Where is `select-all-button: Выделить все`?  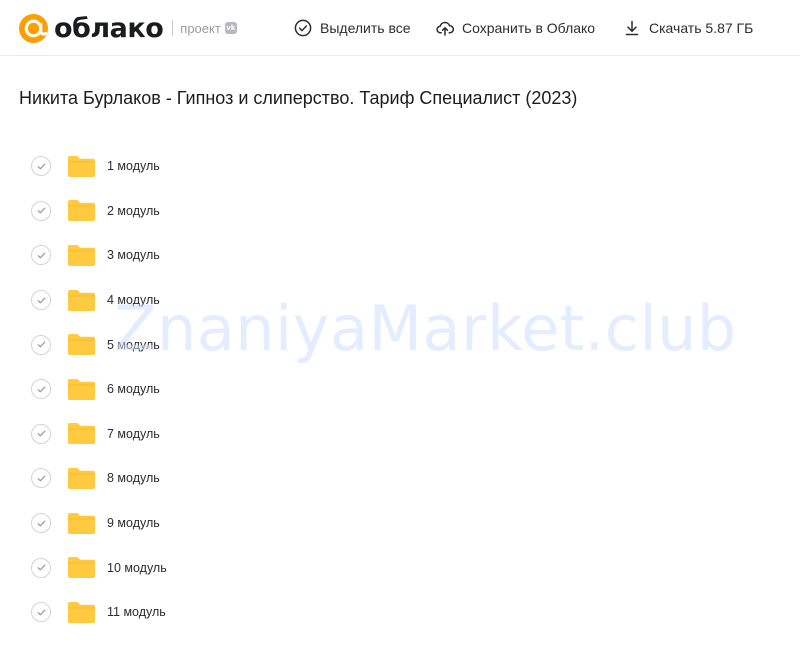 select-all-button: Выделить все is located at coordinates (352, 28).